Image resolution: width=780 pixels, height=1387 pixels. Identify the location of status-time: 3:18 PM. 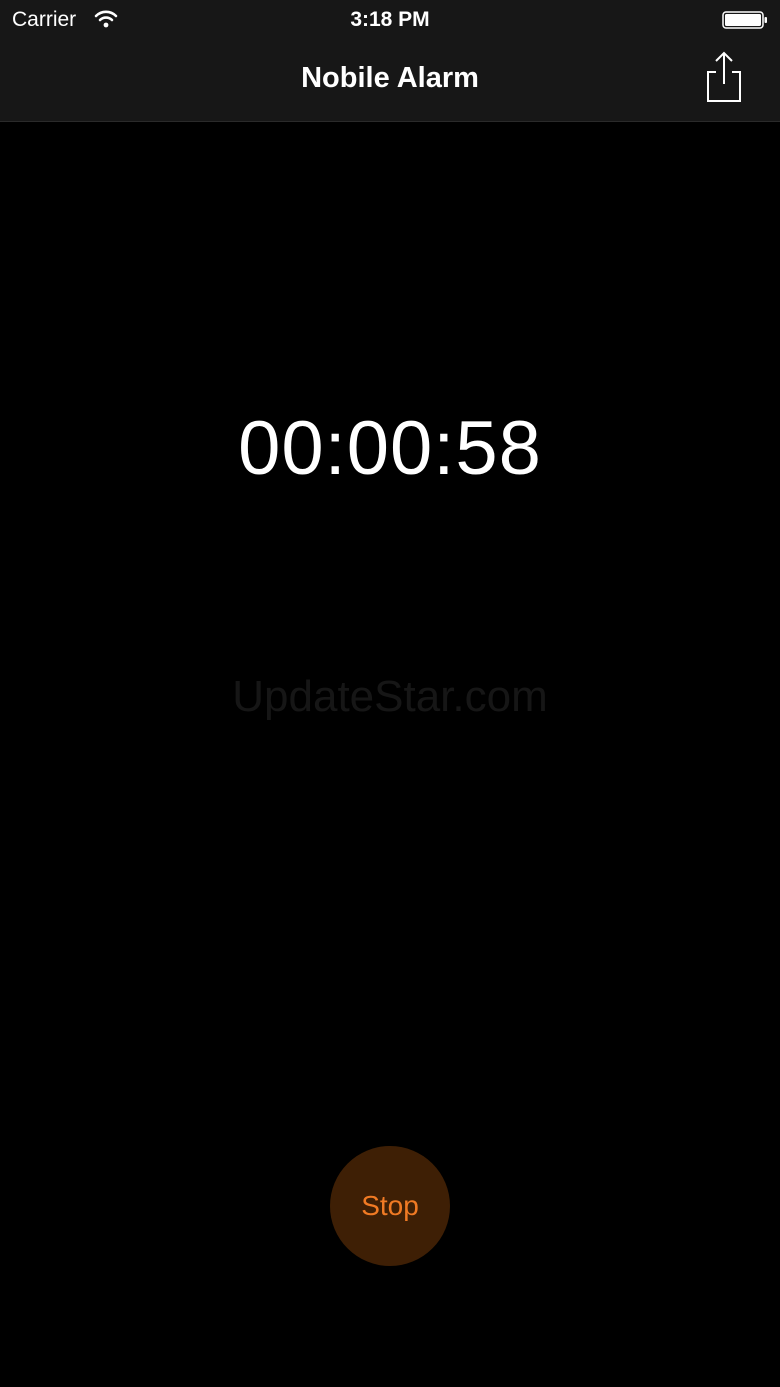
(390, 19).